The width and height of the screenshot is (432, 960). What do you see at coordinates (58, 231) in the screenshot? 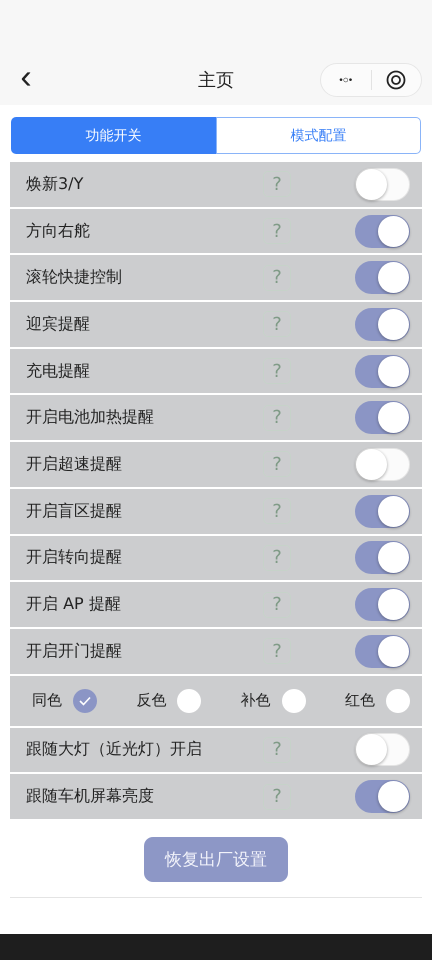
I see `setting-label: 方向右舵` at bounding box center [58, 231].